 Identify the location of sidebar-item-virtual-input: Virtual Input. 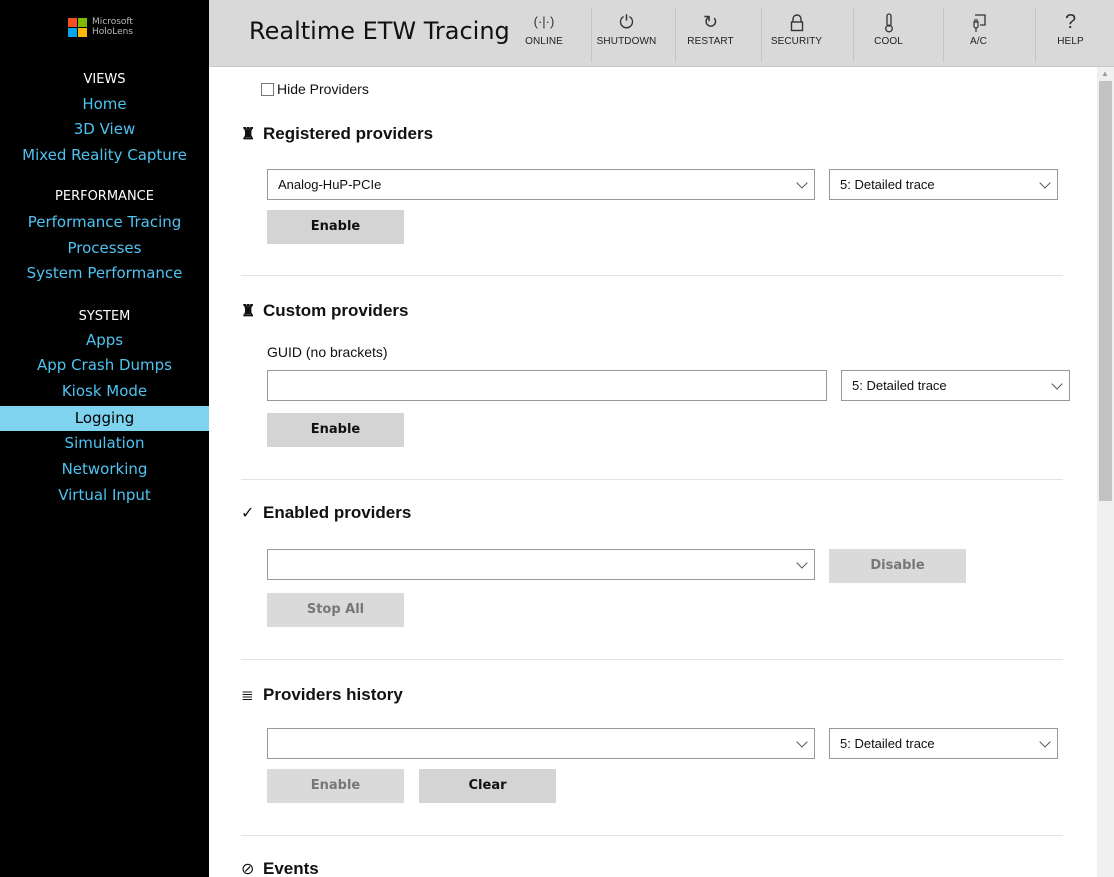
(104, 495).